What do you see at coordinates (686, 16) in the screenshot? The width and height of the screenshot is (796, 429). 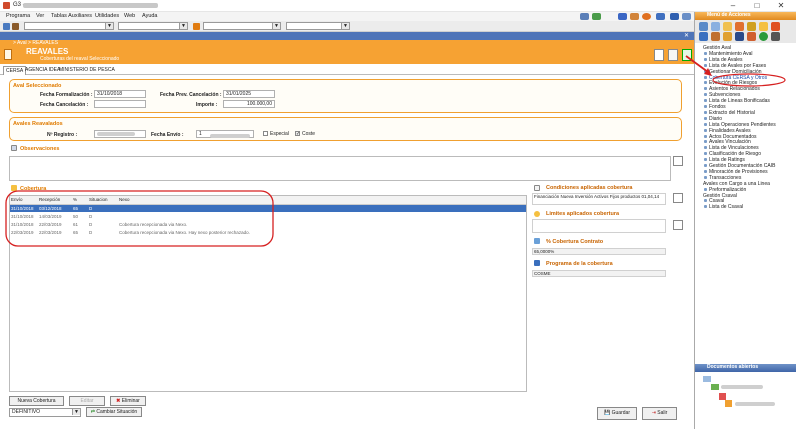 I see `layout-icon` at bounding box center [686, 16].